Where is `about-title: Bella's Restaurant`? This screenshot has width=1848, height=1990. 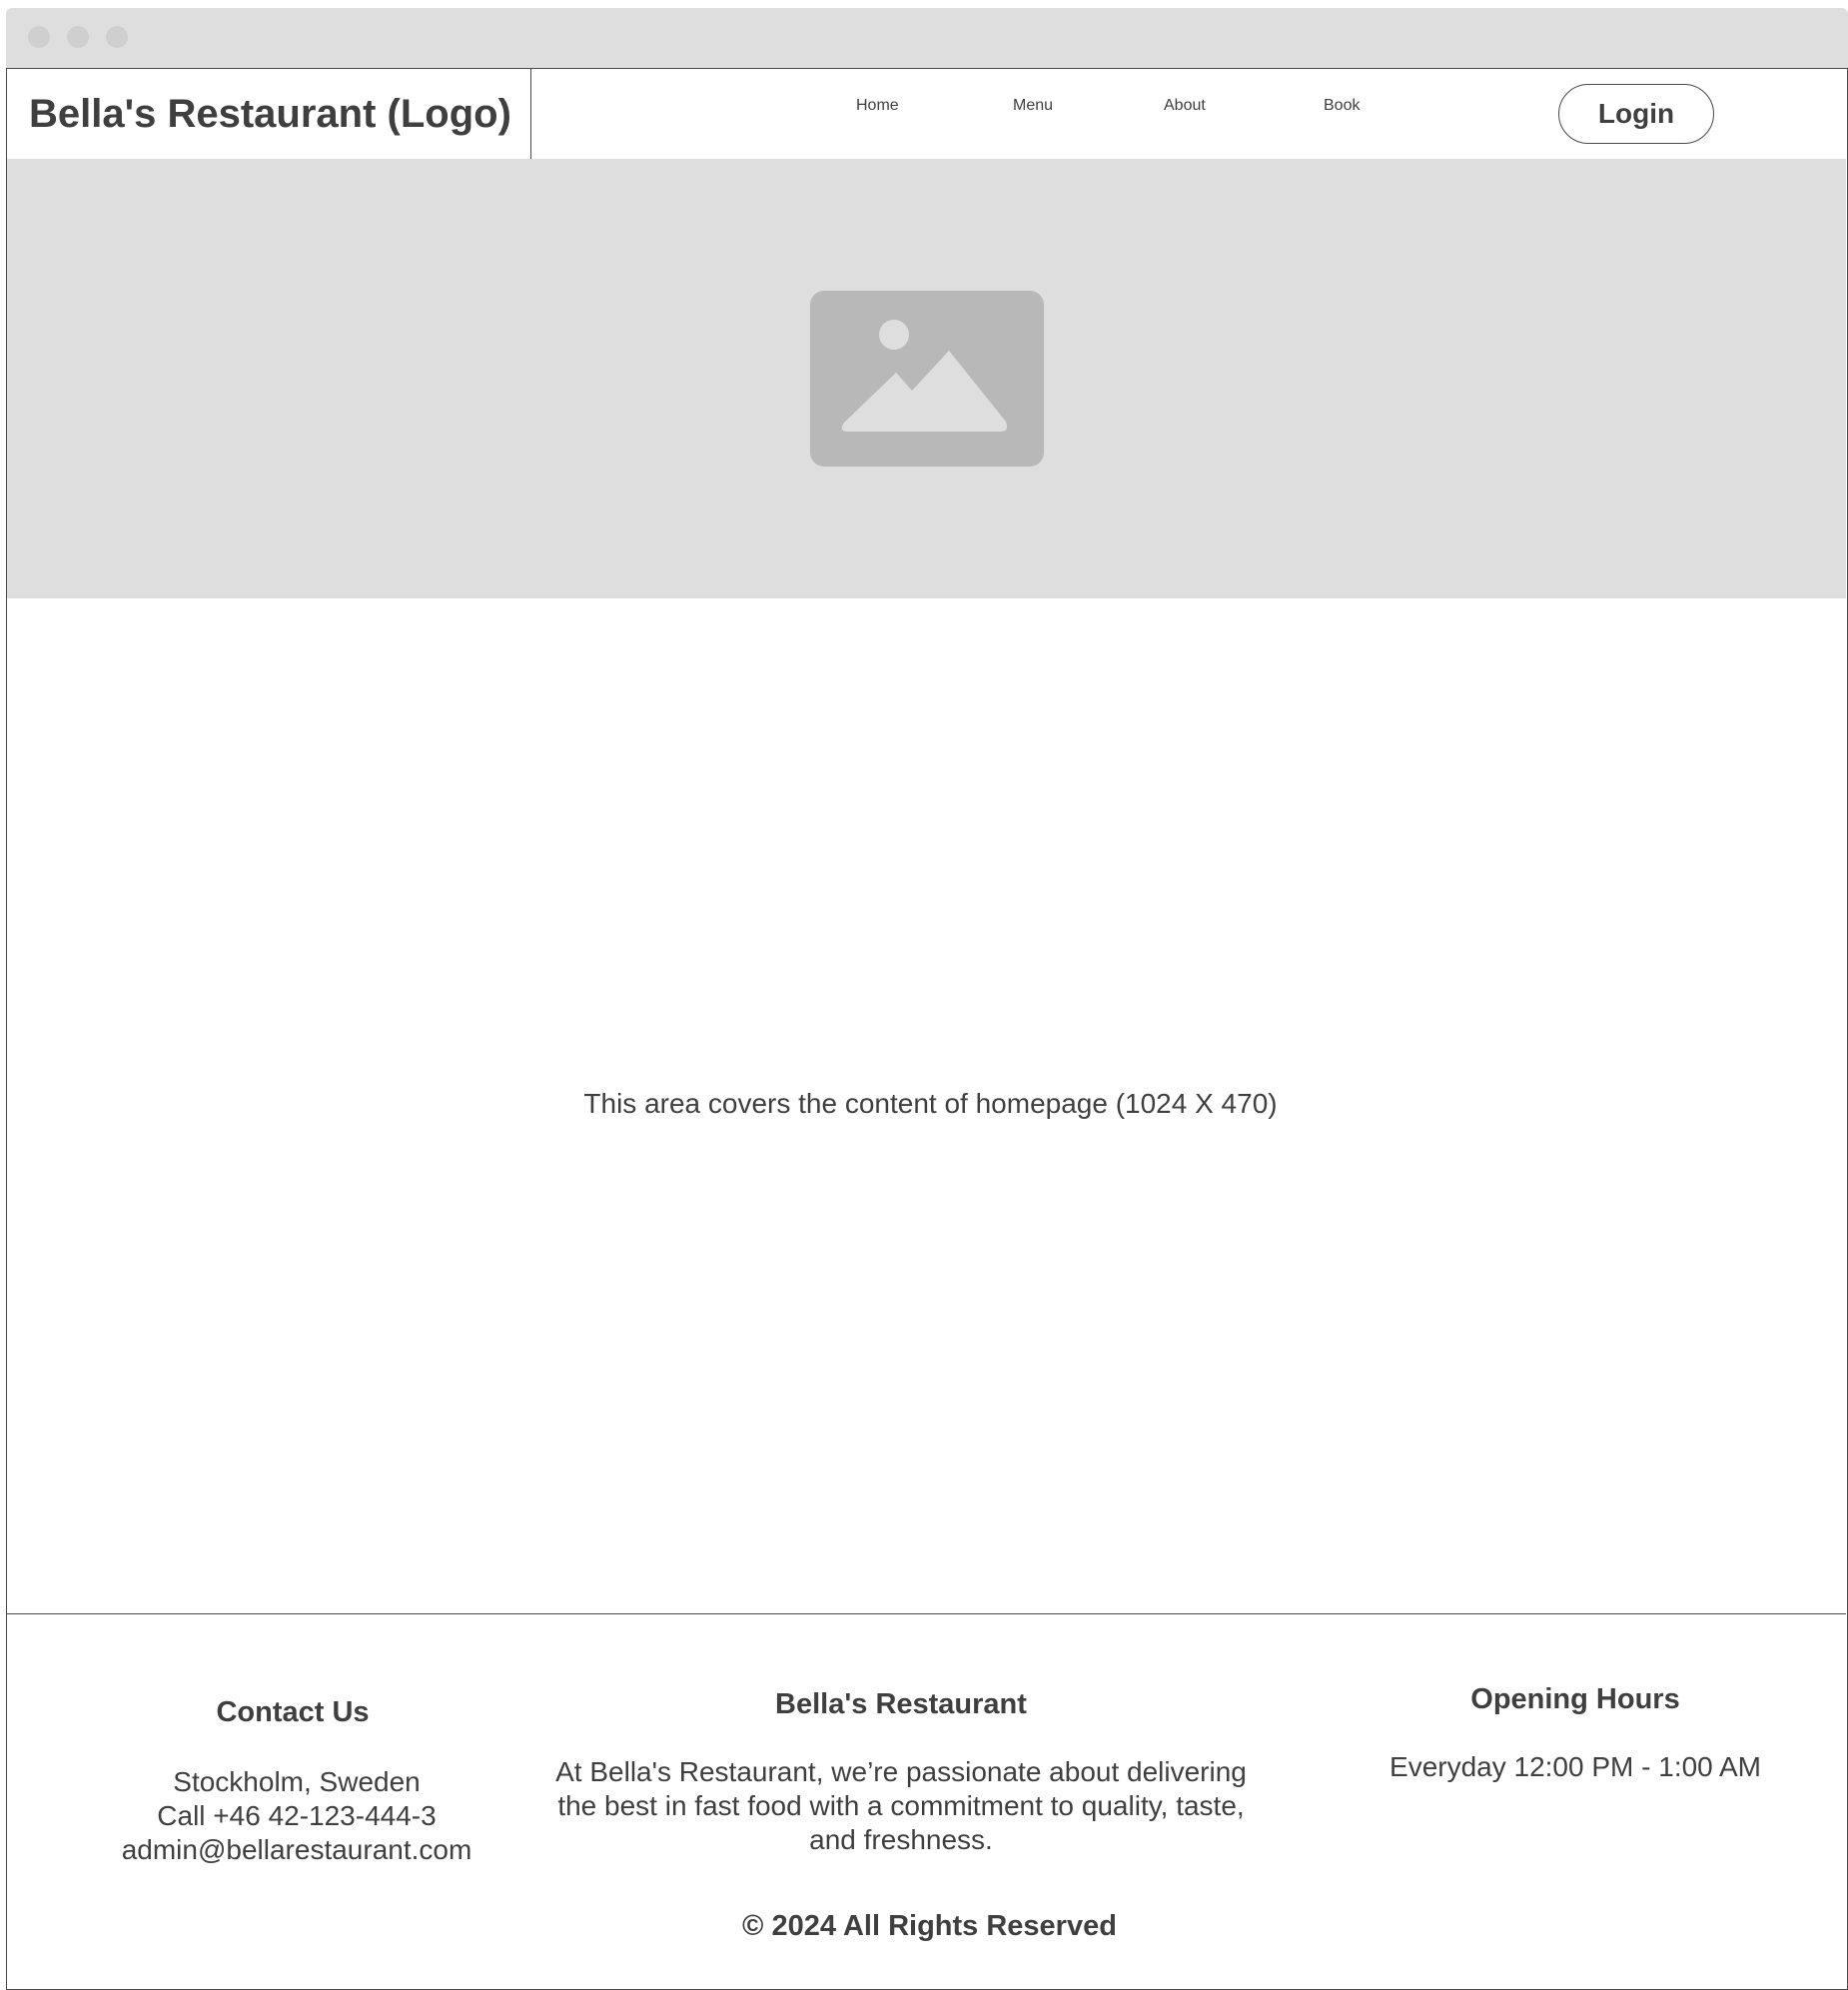 about-title: Bella's Restaurant is located at coordinates (901, 1704).